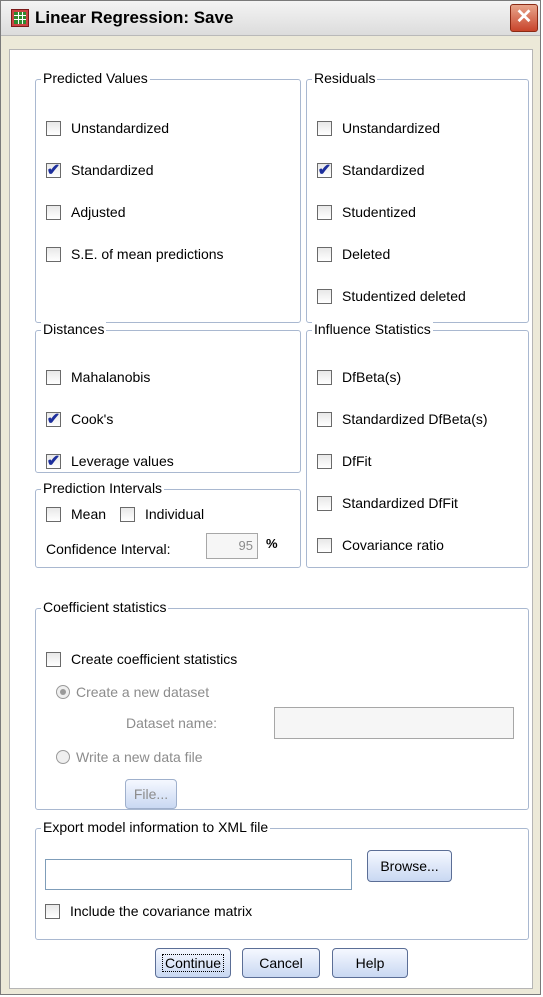  Describe the element at coordinates (372, 329) in the screenshot. I see `influence-statistics-legend: Influence Statistics` at that location.